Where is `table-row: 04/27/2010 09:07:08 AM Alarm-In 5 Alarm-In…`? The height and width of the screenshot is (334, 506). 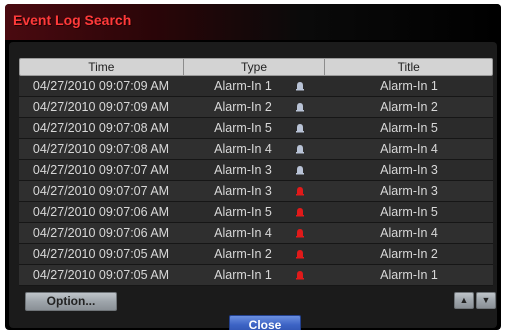
table-row: 04/27/2010 09:07:08 AM Alarm-In 5 Alarm-In… is located at coordinates (256, 128).